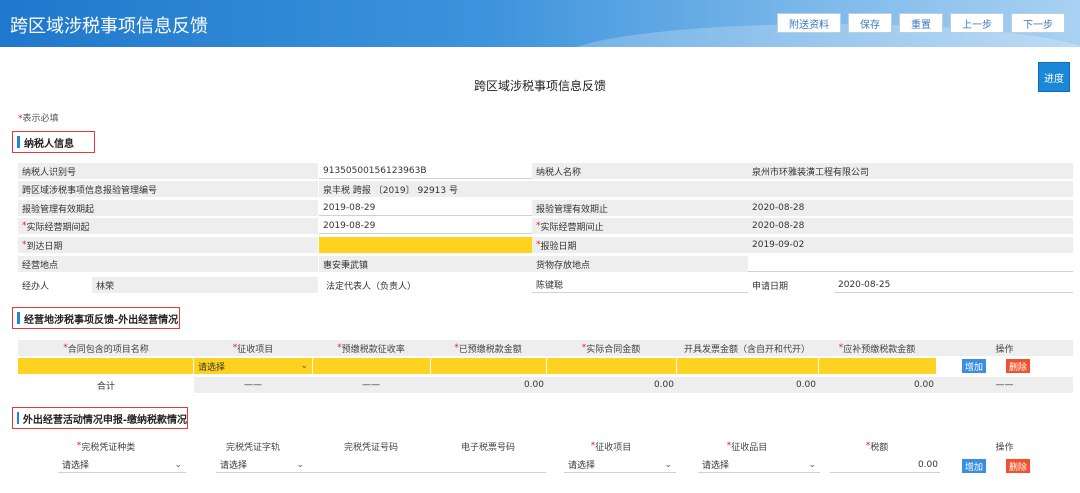 Image resolution: width=1080 pixels, height=493 pixels. What do you see at coordinates (611, 366) in the screenshot?
I see `contract-amount-input` at bounding box center [611, 366].